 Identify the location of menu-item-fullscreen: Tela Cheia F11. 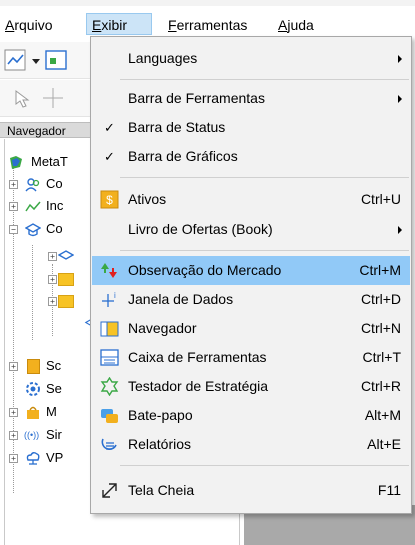
(251, 490).